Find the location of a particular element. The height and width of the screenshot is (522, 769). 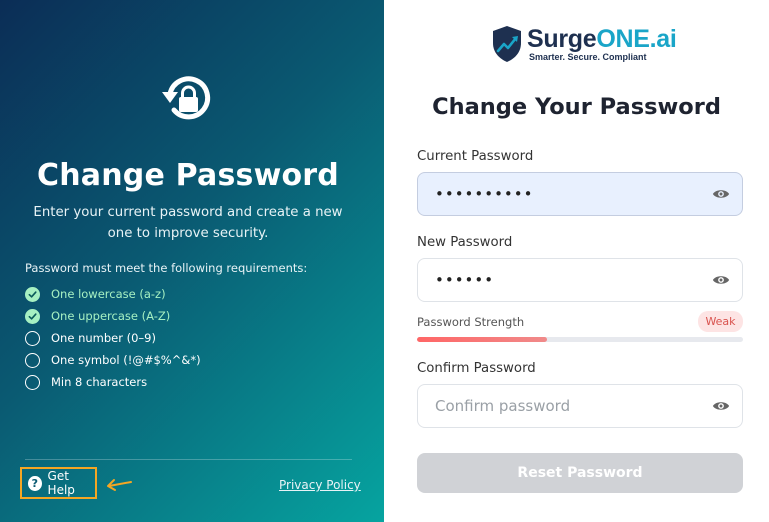

brand-tagline: Smarter. Secure. Compliant is located at coordinates (588, 57).